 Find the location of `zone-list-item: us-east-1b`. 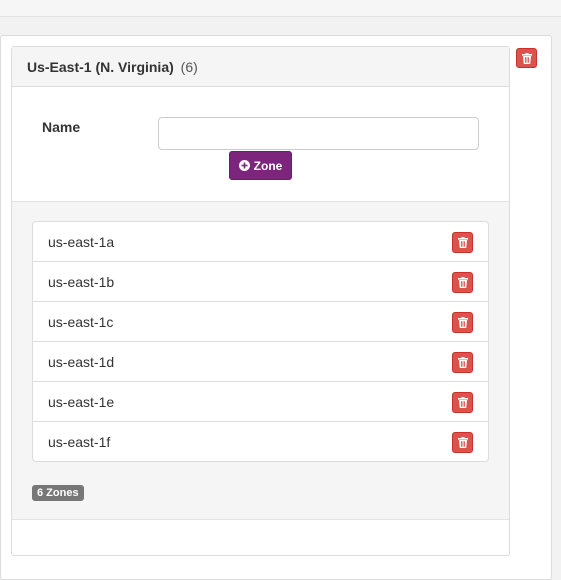

zone-list-item: us-east-1b is located at coordinates (260, 282).